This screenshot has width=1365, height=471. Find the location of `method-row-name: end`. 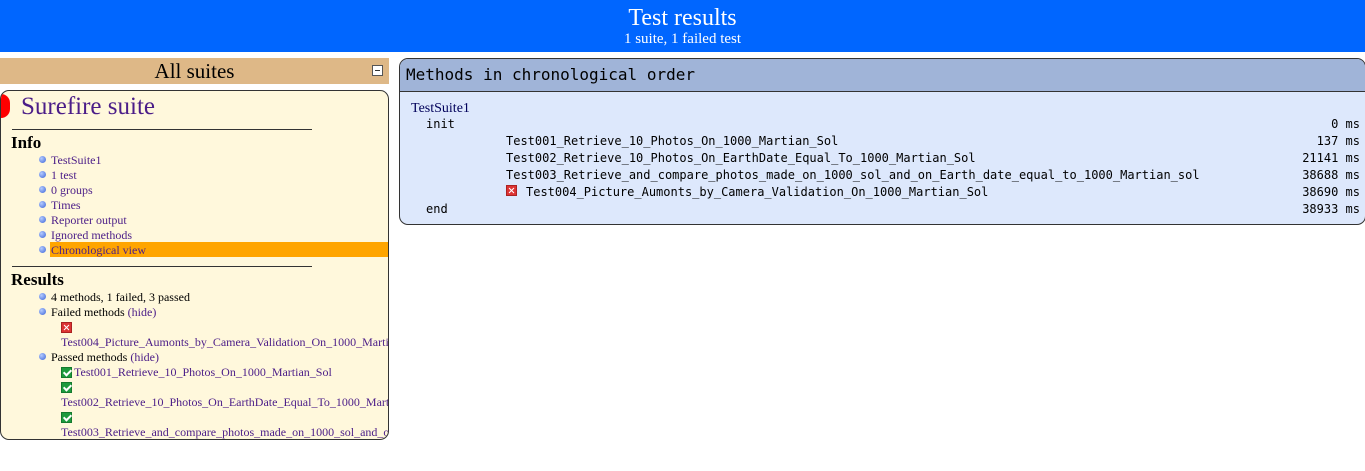

method-row-name: end is located at coordinates (437, 209).